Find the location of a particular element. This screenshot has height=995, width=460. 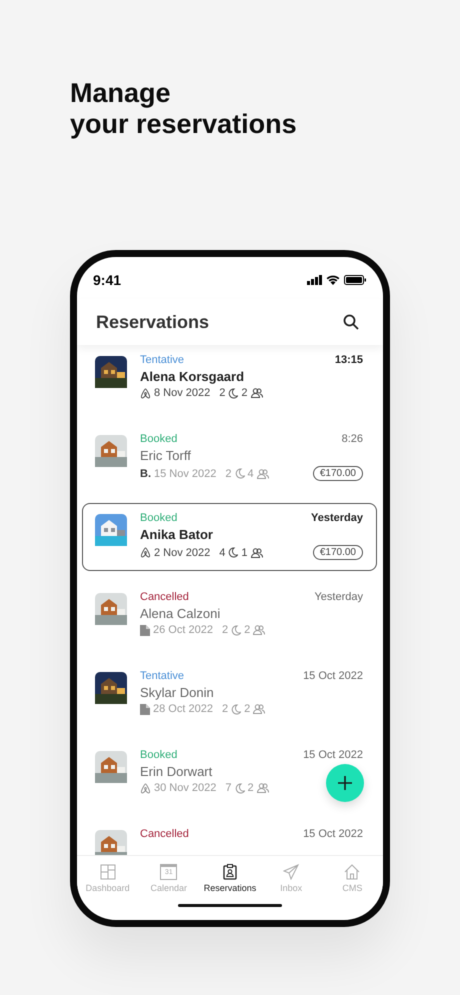

headline: Manage your reservations is located at coordinates (183, 109).